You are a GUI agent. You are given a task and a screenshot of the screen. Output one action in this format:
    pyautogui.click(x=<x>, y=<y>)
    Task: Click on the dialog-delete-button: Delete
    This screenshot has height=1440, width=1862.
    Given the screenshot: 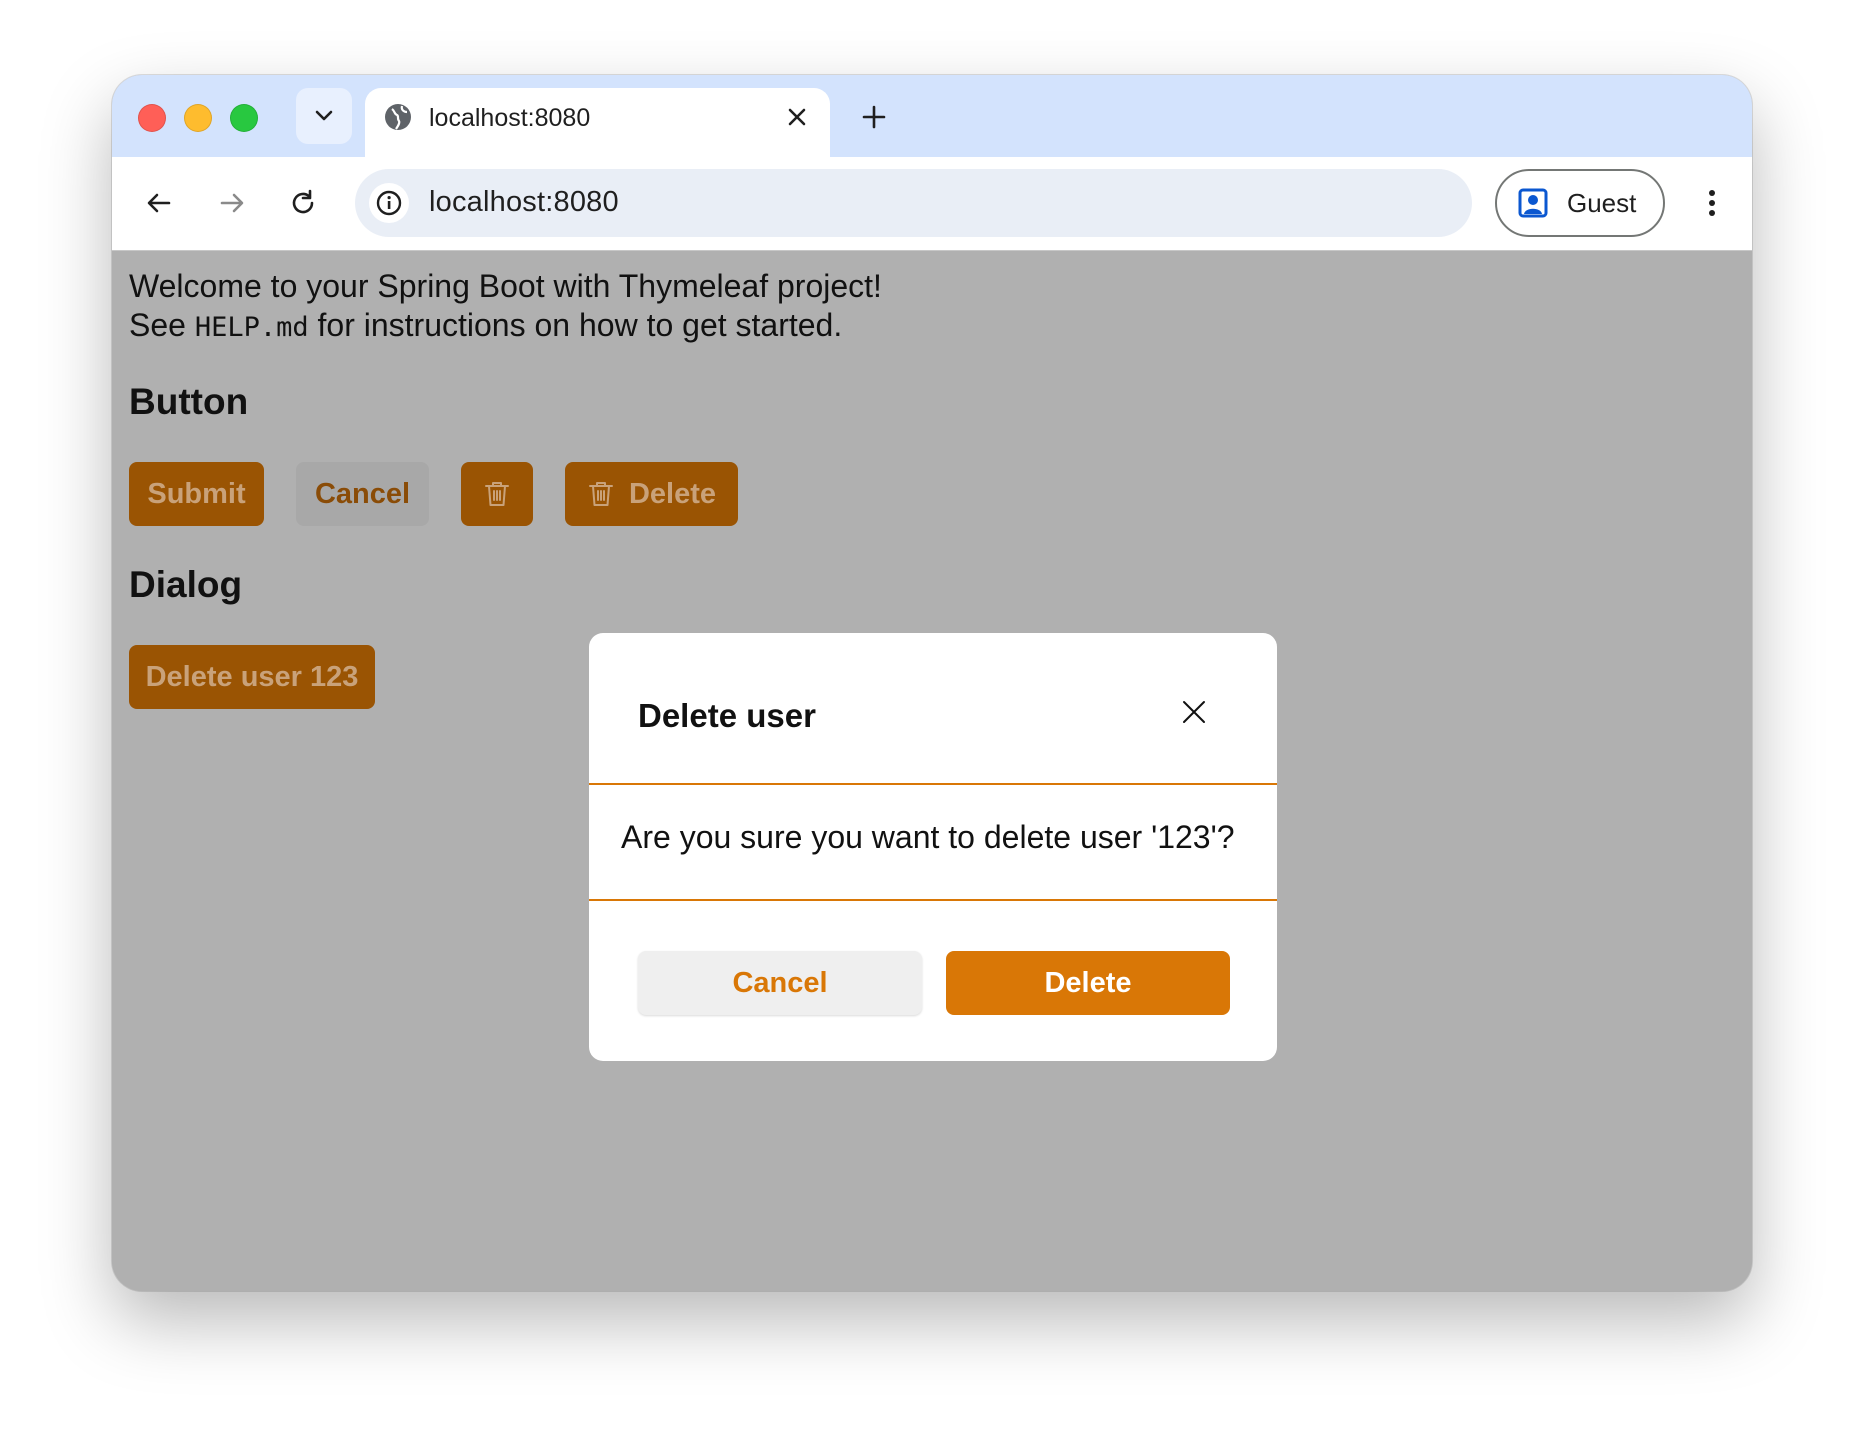 What is the action you would take?
    pyautogui.click(x=1088, y=983)
    